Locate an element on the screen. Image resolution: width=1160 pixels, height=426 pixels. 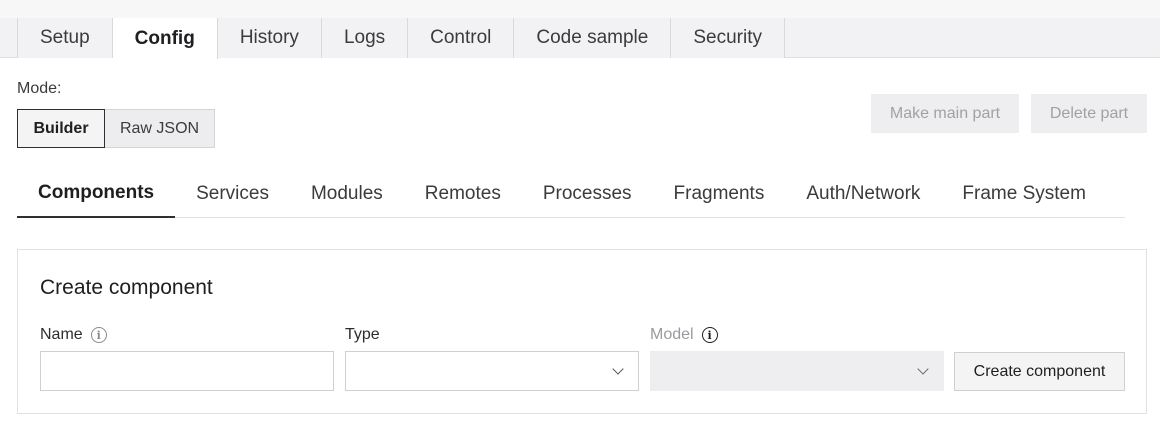
subtab-modules: Modules is located at coordinates (347, 194).